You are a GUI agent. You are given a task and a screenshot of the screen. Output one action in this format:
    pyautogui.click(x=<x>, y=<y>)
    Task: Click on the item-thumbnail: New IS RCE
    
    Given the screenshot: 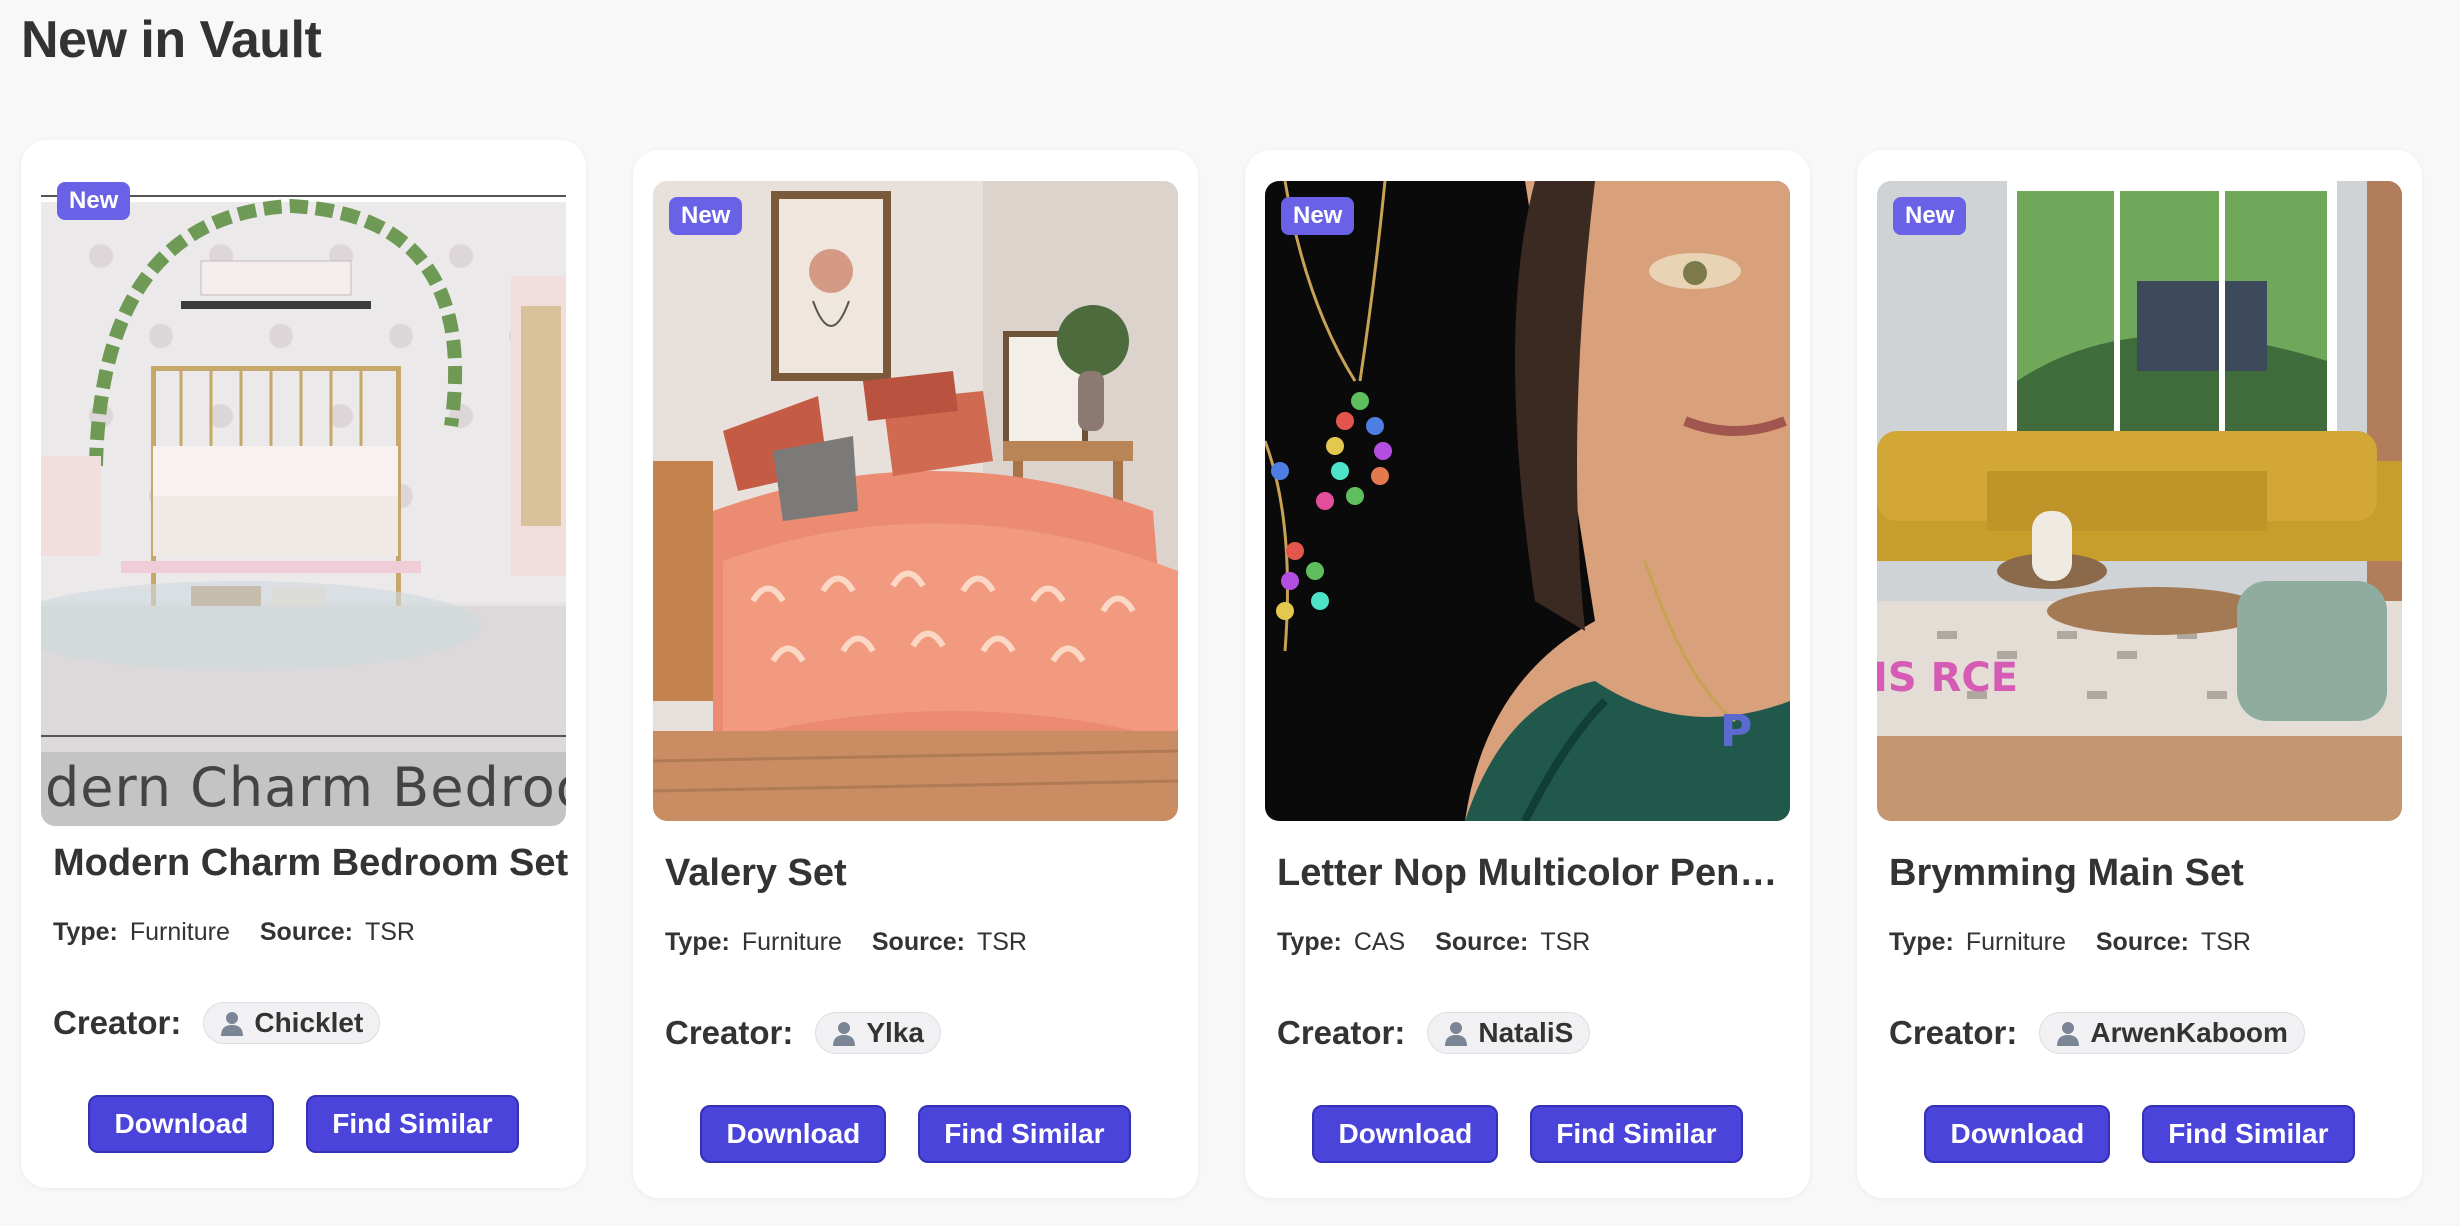 What is the action you would take?
    pyautogui.click(x=2139, y=501)
    